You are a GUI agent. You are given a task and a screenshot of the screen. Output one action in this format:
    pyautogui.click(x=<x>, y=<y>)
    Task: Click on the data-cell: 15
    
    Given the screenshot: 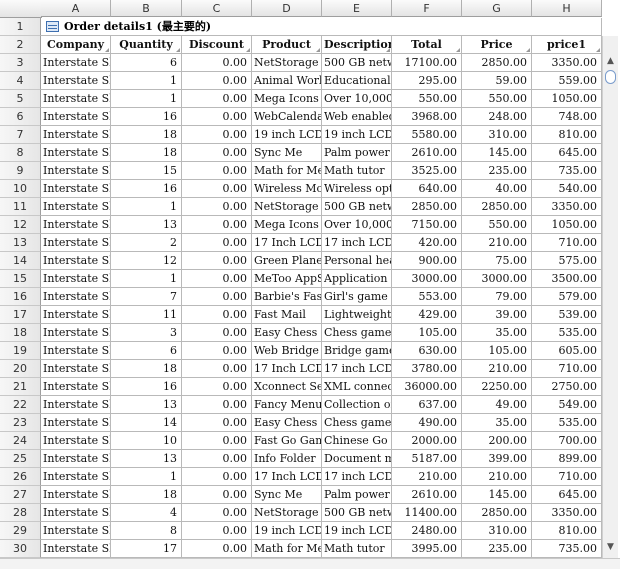 What is the action you would take?
    pyautogui.click(x=146, y=171)
    